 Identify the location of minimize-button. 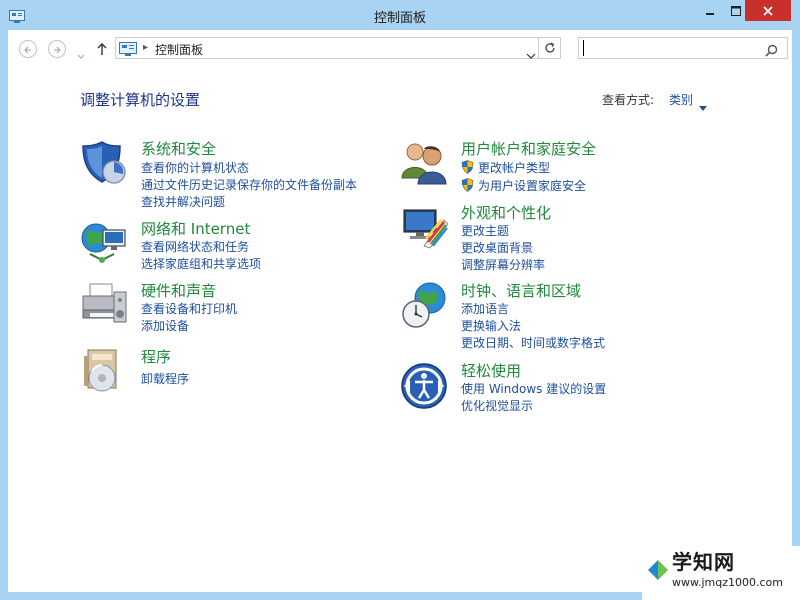
(710, 10).